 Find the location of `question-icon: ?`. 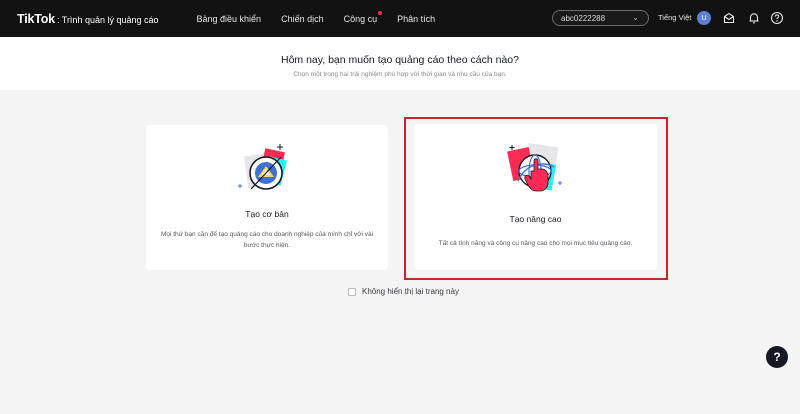

question-icon: ? is located at coordinates (777, 357).